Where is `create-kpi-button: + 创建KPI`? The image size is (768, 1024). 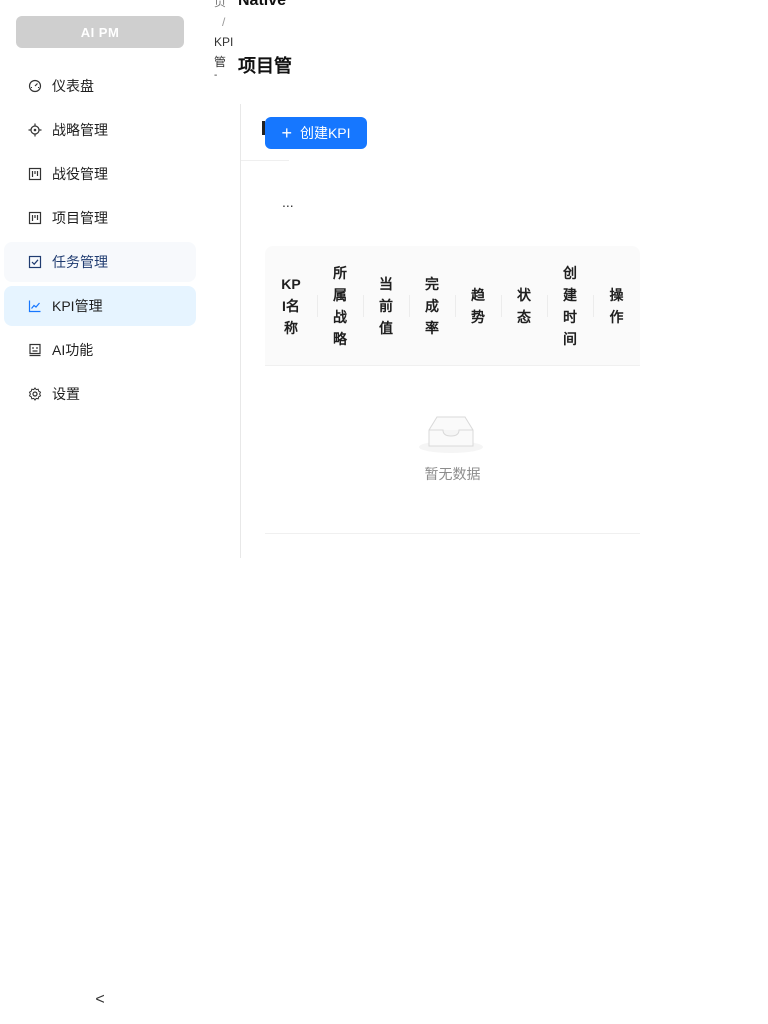 create-kpi-button: + 创建KPI is located at coordinates (316, 133).